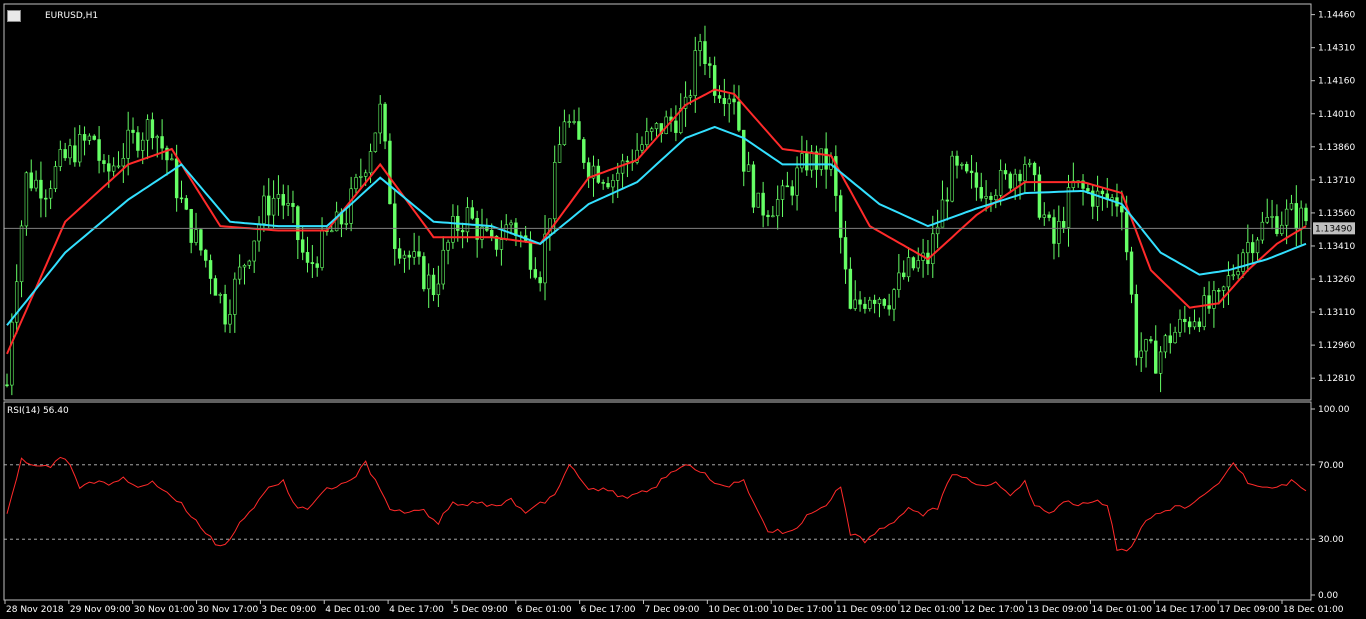  What do you see at coordinates (1336, 115) in the screenshot?
I see `price-tick-label: 1.14010` at bounding box center [1336, 115].